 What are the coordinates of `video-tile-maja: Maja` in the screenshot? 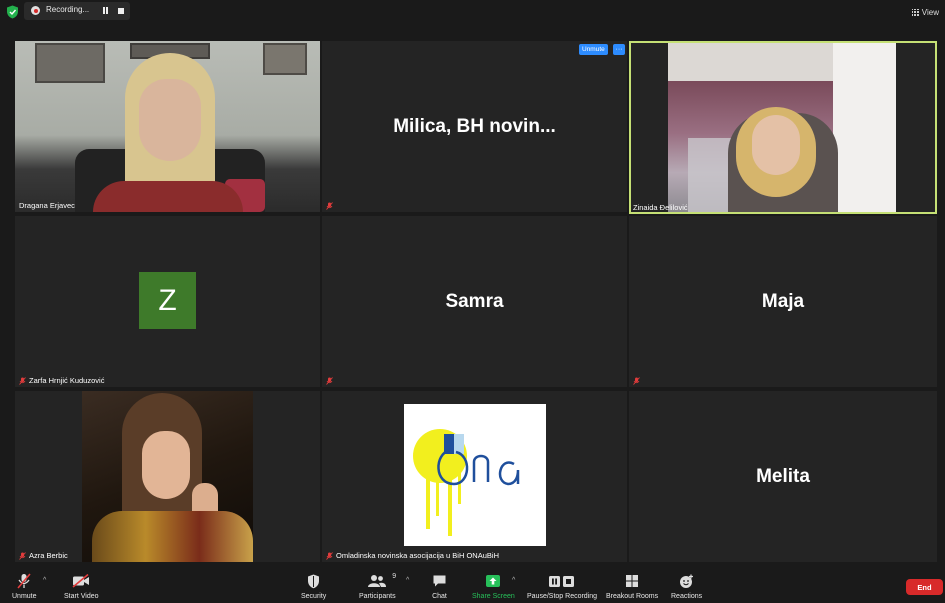 It's located at (783, 301).